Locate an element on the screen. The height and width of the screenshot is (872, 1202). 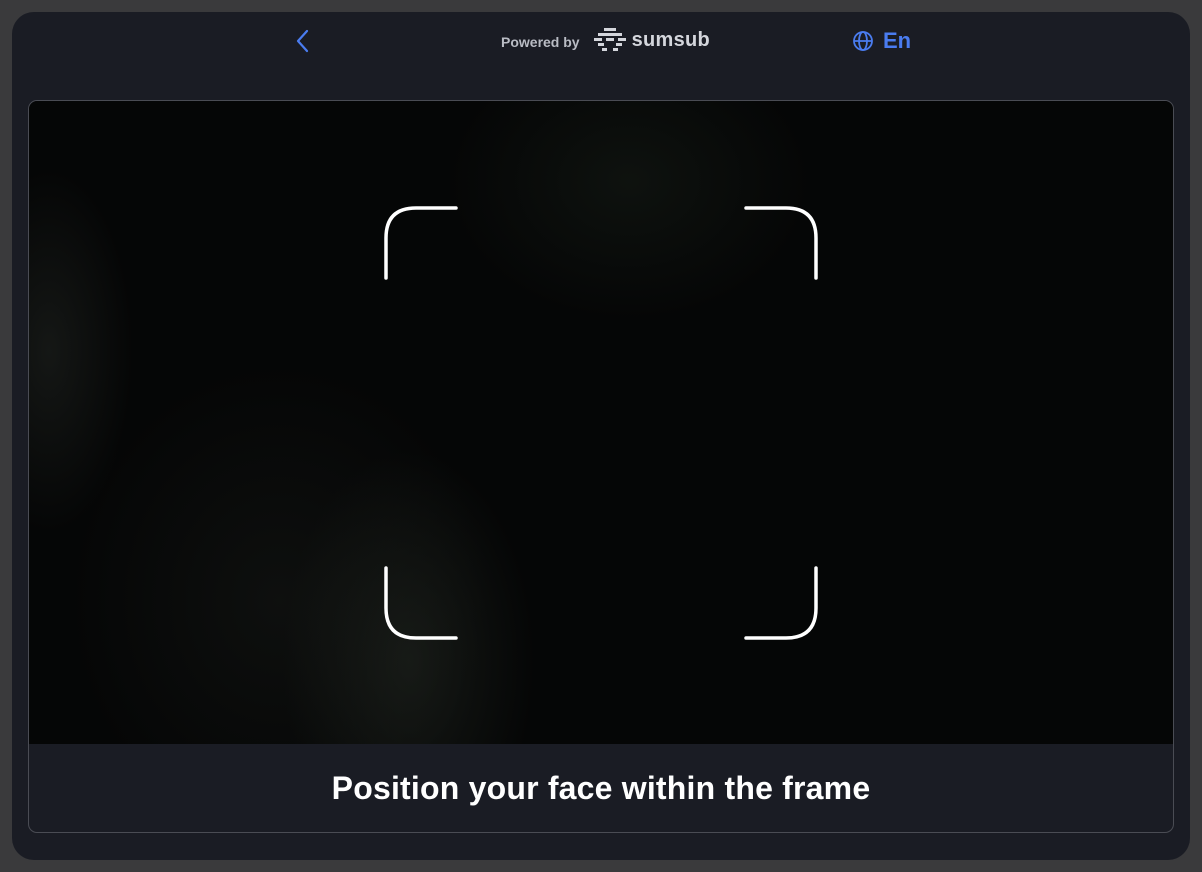
sumsub-logo-text: sumsub is located at coordinates (671, 39).